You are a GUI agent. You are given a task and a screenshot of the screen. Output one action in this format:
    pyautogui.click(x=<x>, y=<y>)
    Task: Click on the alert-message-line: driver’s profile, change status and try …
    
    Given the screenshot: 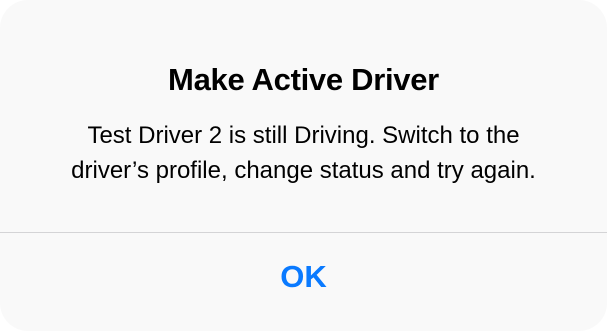 What is the action you would take?
    pyautogui.click(x=303, y=170)
    